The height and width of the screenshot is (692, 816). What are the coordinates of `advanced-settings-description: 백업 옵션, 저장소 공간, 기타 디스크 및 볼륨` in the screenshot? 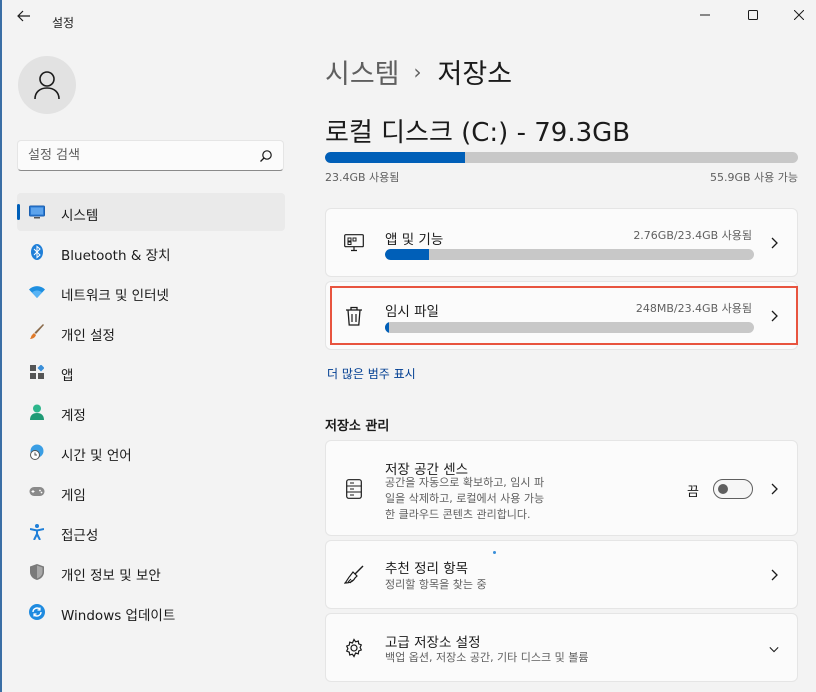 It's located at (487, 657).